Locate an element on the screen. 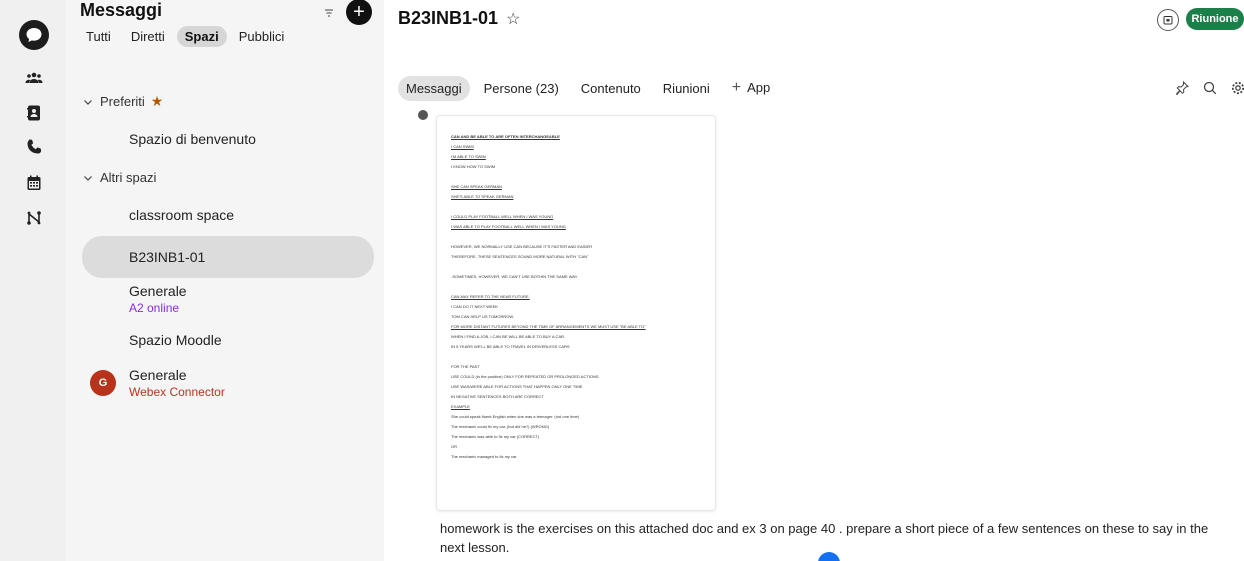  doc-line: CAN MAY REFER TO THE NEAR FUTURE. is located at coordinates (490, 296).